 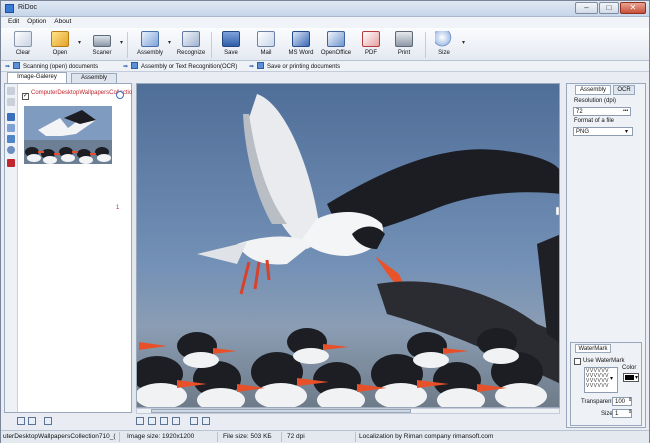 I want to click on item-thumbnail, so click(x=68, y=135).